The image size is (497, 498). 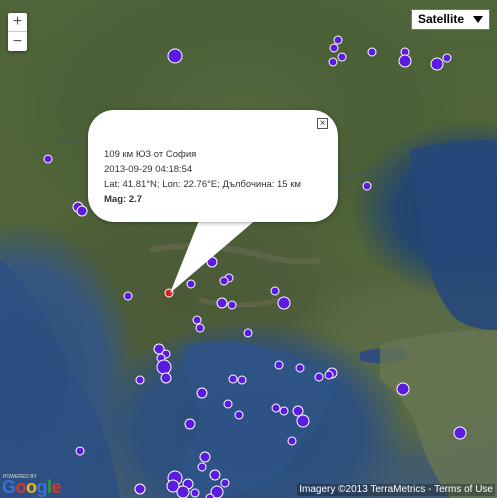 What do you see at coordinates (56, 487) in the screenshot?
I see `logo-letter: e` at bounding box center [56, 487].